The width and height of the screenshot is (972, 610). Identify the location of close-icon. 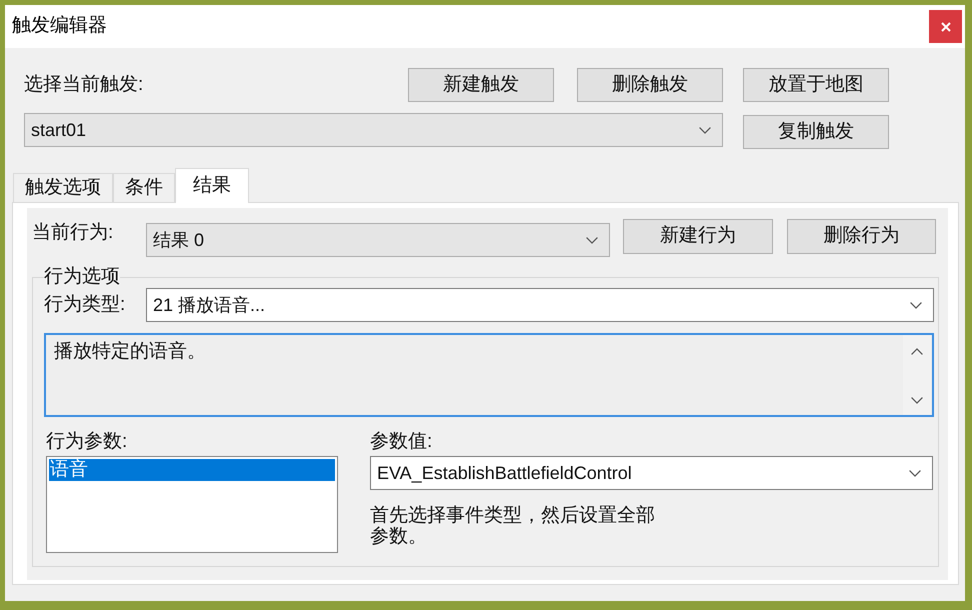
(945, 27).